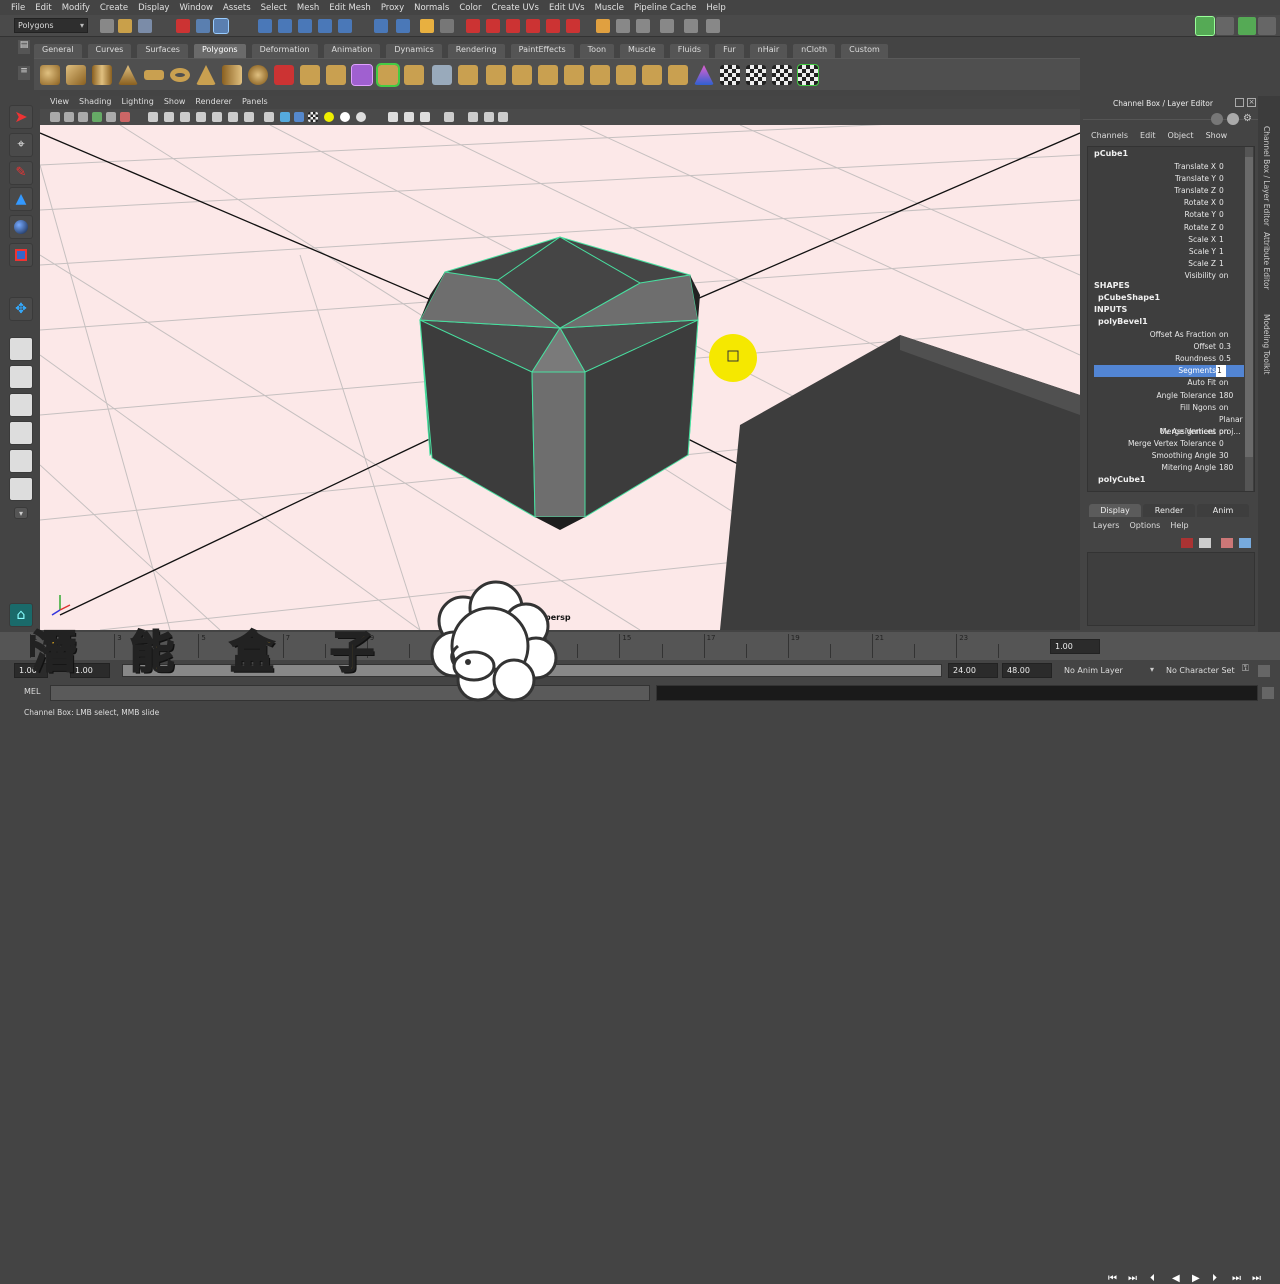 The width and height of the screenshot is (1280, 1284). Describe the element at coordinates (1266, 176) in the screenshot. I see `tab-channel-box: Channel Box / Layer Editor` at that location.